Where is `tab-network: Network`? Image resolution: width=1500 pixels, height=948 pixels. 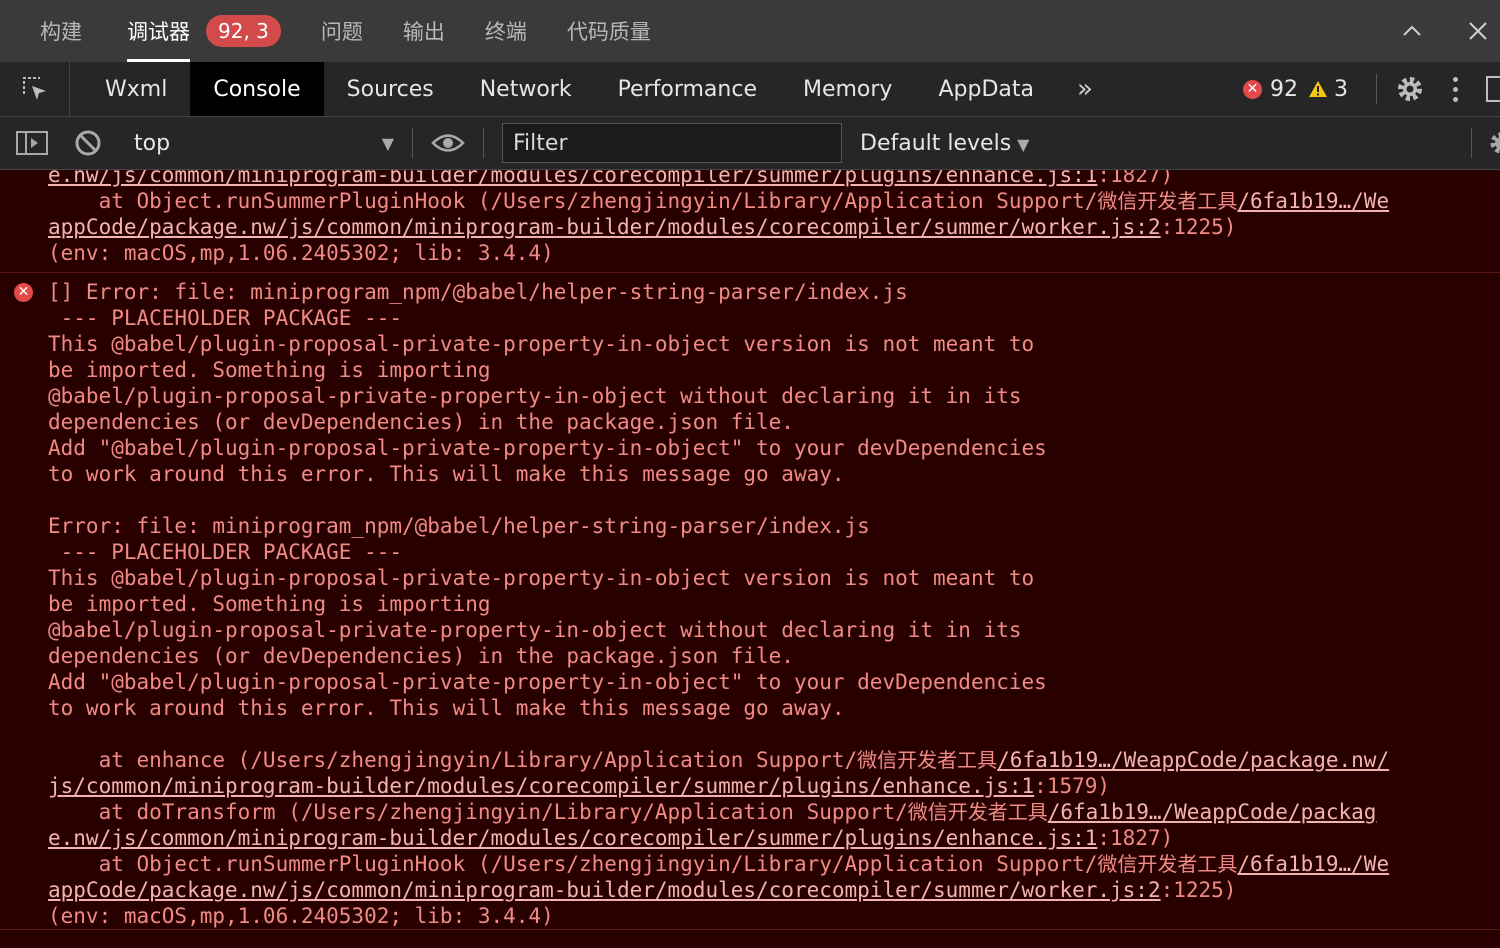 tab-network: Network is located at coordinates (526, 89).